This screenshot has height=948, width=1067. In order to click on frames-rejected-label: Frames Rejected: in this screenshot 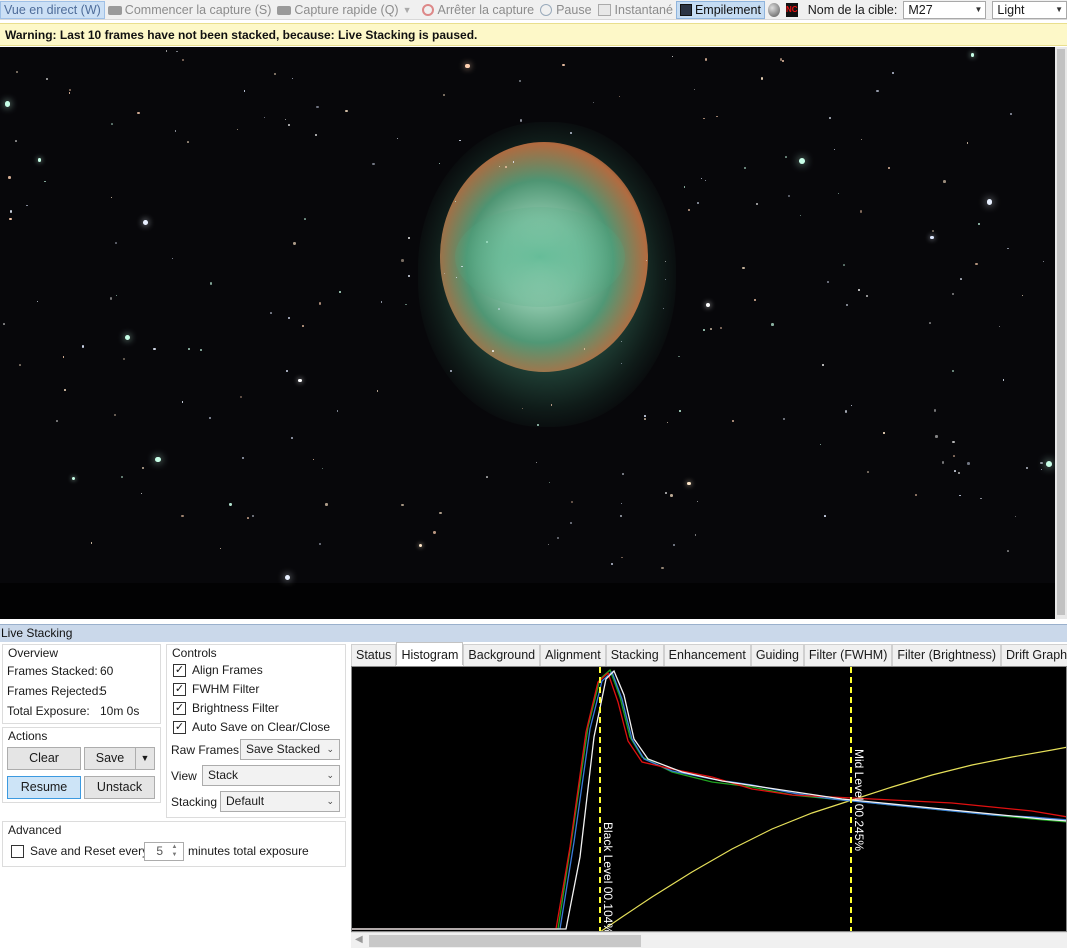, I will do `click(54, 691)`.